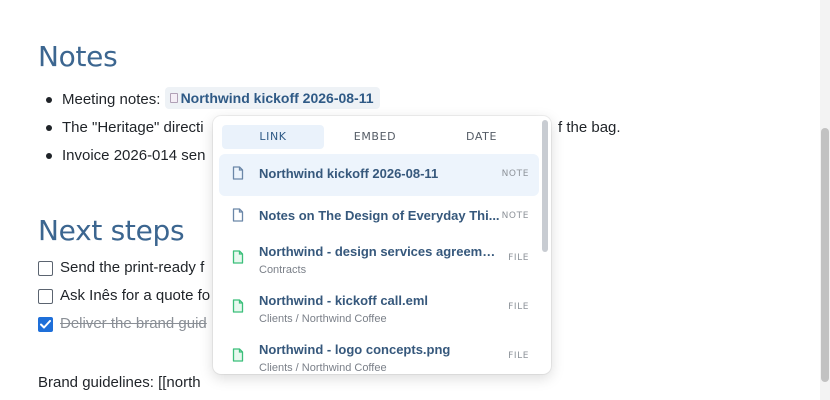  Describe the element at coordinates (273, 137) in the screenshot. I see `tab-link: LINK` at that location.